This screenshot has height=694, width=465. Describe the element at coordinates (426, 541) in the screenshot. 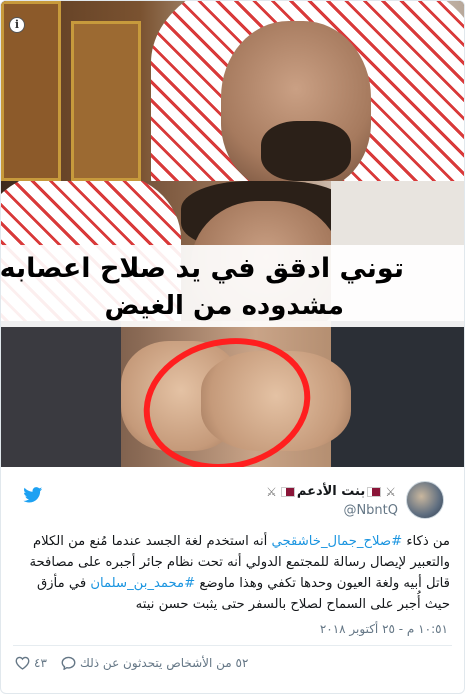

I see `tweet-text-part: من ذكاء` at that location.